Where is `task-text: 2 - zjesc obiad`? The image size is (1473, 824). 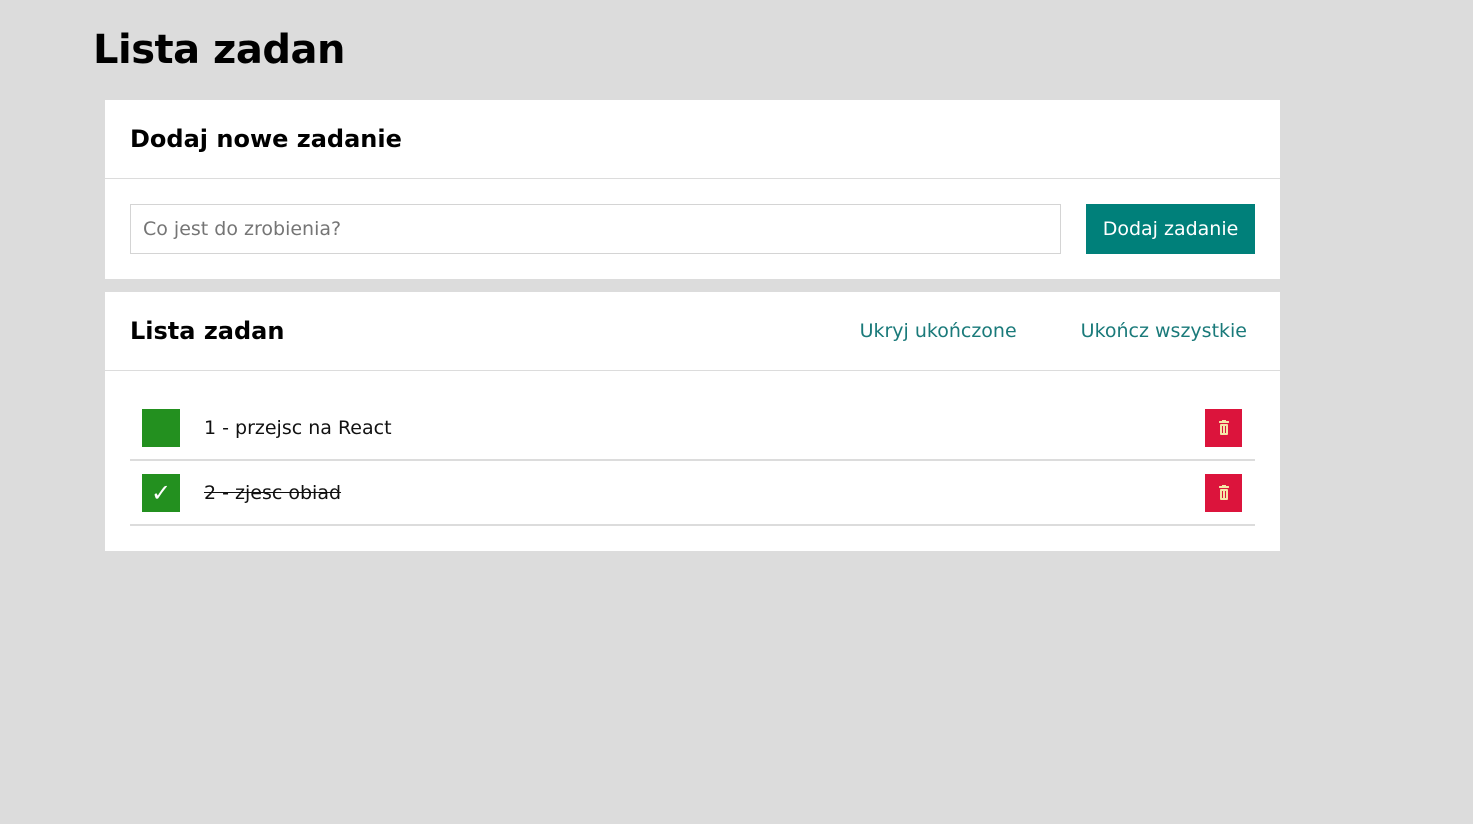 task-text: 2 - zjesc obiad is located at coordinates (273, 492).